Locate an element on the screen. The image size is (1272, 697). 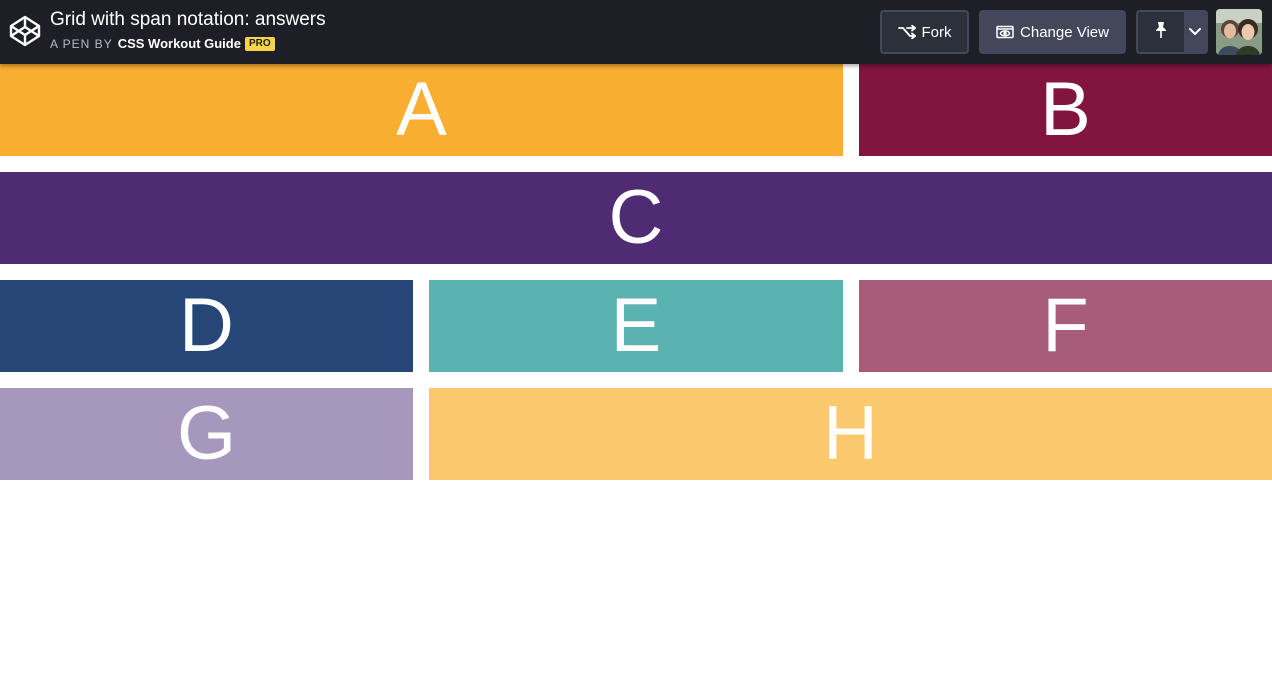
fork-icon is located at coordinates (906, 32).